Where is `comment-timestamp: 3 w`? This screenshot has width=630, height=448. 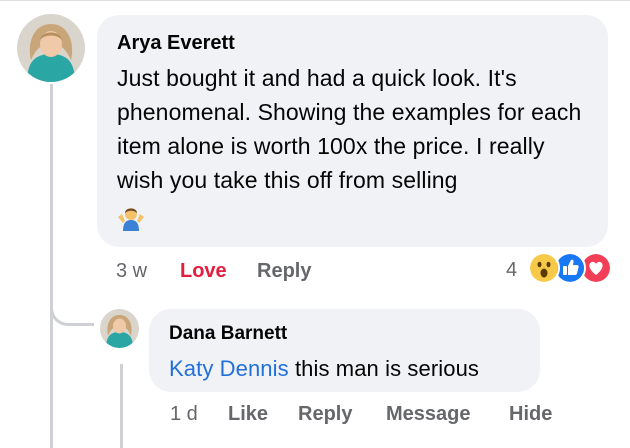
comment-timestamp: 3 w is located at coordinates (131, 271).